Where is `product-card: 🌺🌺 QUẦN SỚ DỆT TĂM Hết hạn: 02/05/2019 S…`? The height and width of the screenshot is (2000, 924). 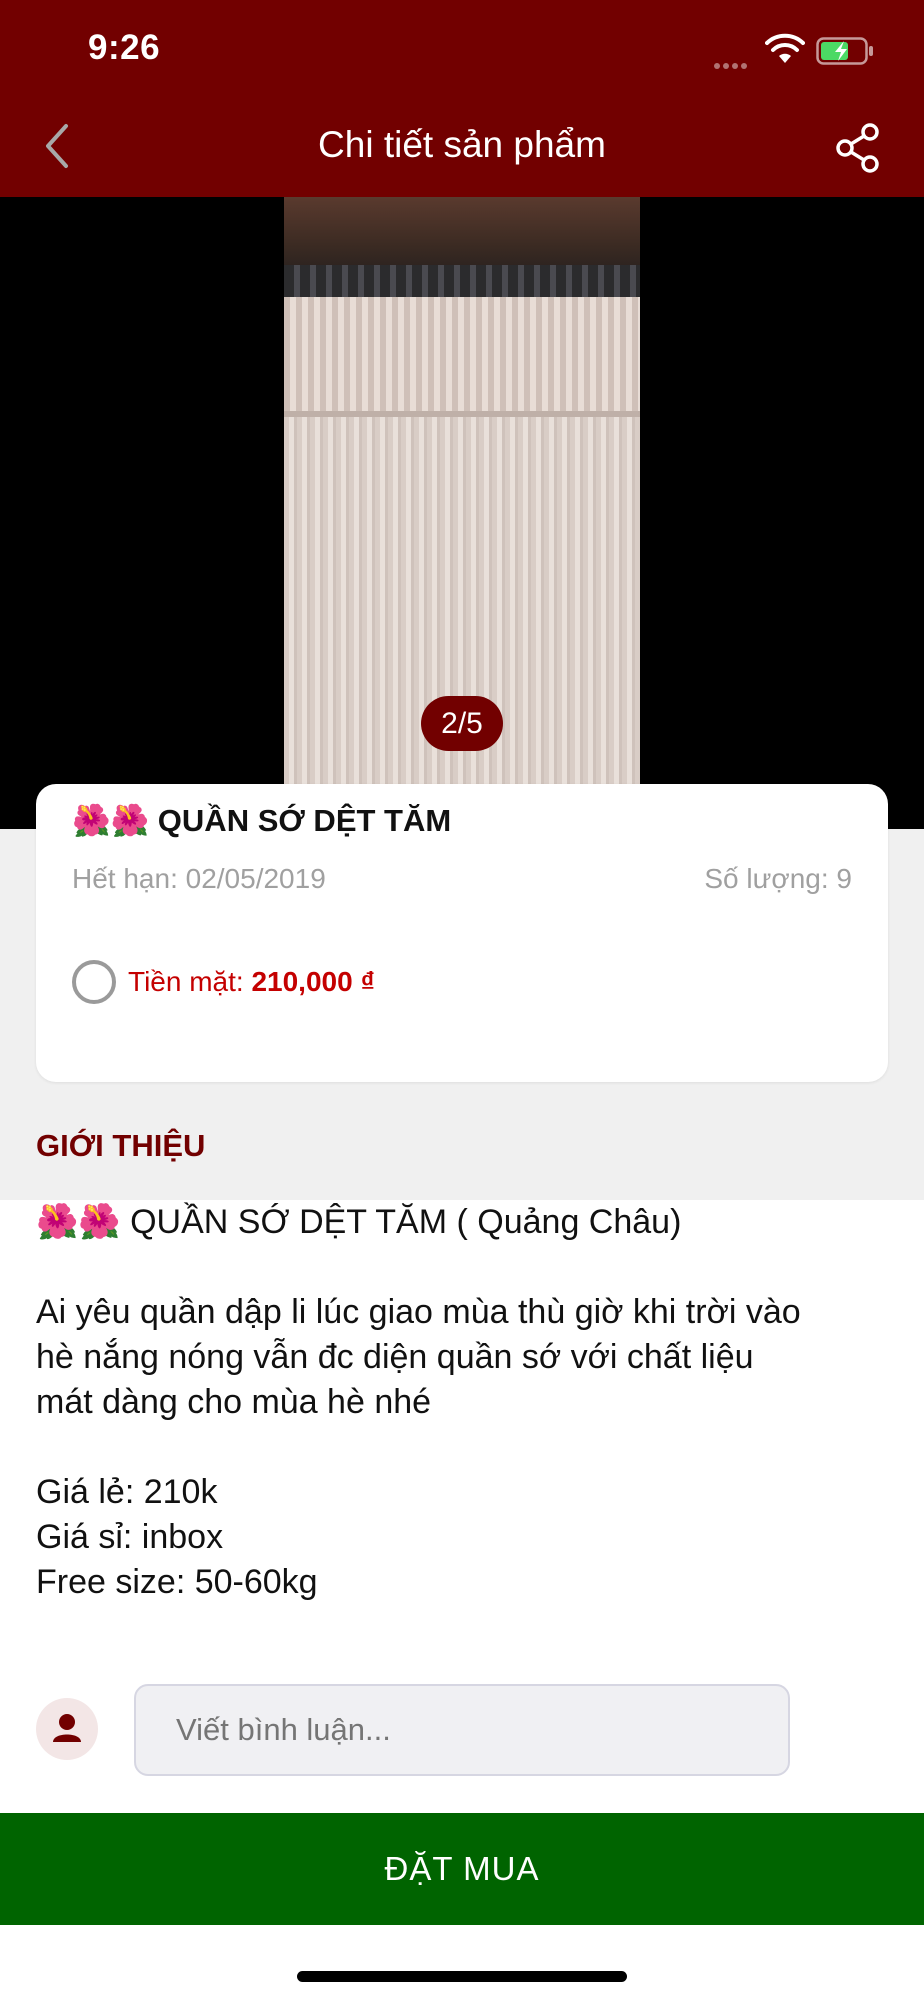
product-card: 🌺🌺 QUẦN SỚ DỆT TĂM Hết hạn: 02/05/2019 S… is located at coordinates (462, 933).